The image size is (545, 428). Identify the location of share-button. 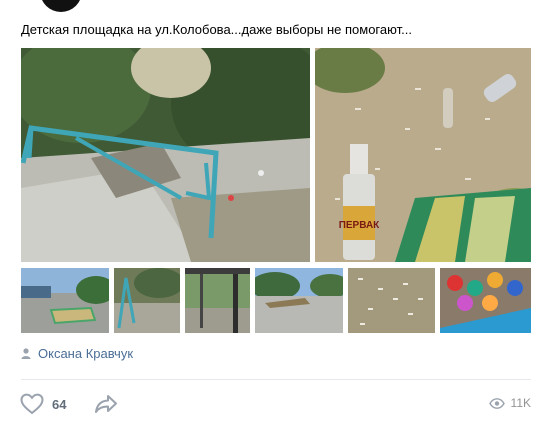
(106, 406).